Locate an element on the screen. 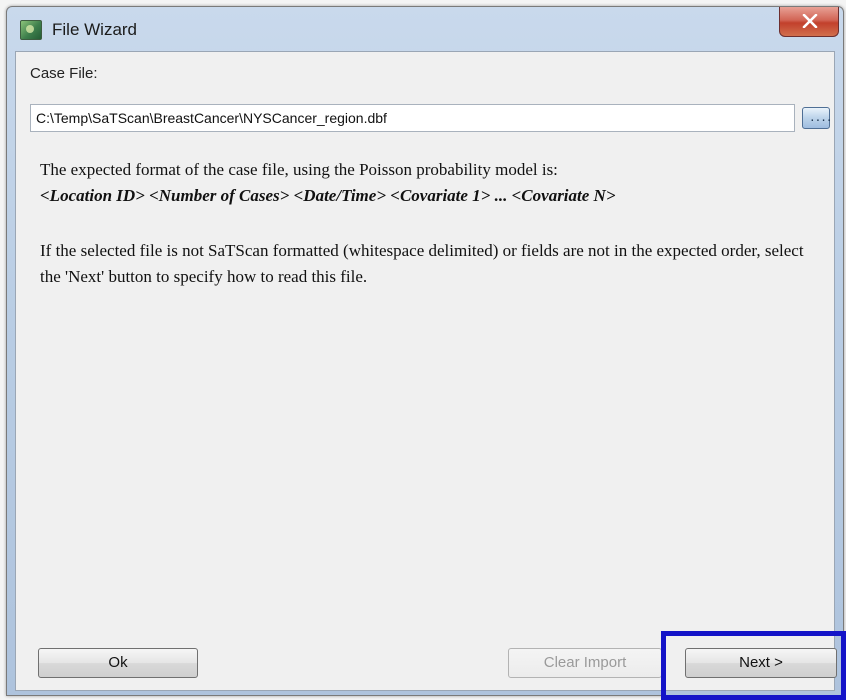 The image size is (846, 700). close-icon is located at coordinates (810, 21).